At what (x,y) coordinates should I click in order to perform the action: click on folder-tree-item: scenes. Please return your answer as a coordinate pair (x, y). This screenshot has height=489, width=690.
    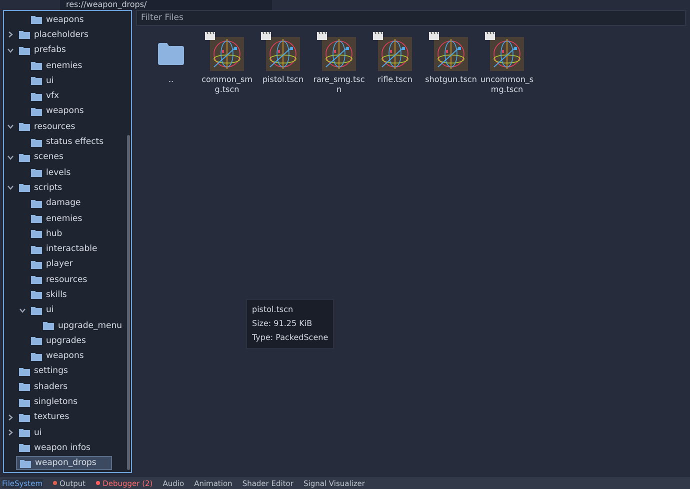
    Looking at the image, I should click on (41, 157).